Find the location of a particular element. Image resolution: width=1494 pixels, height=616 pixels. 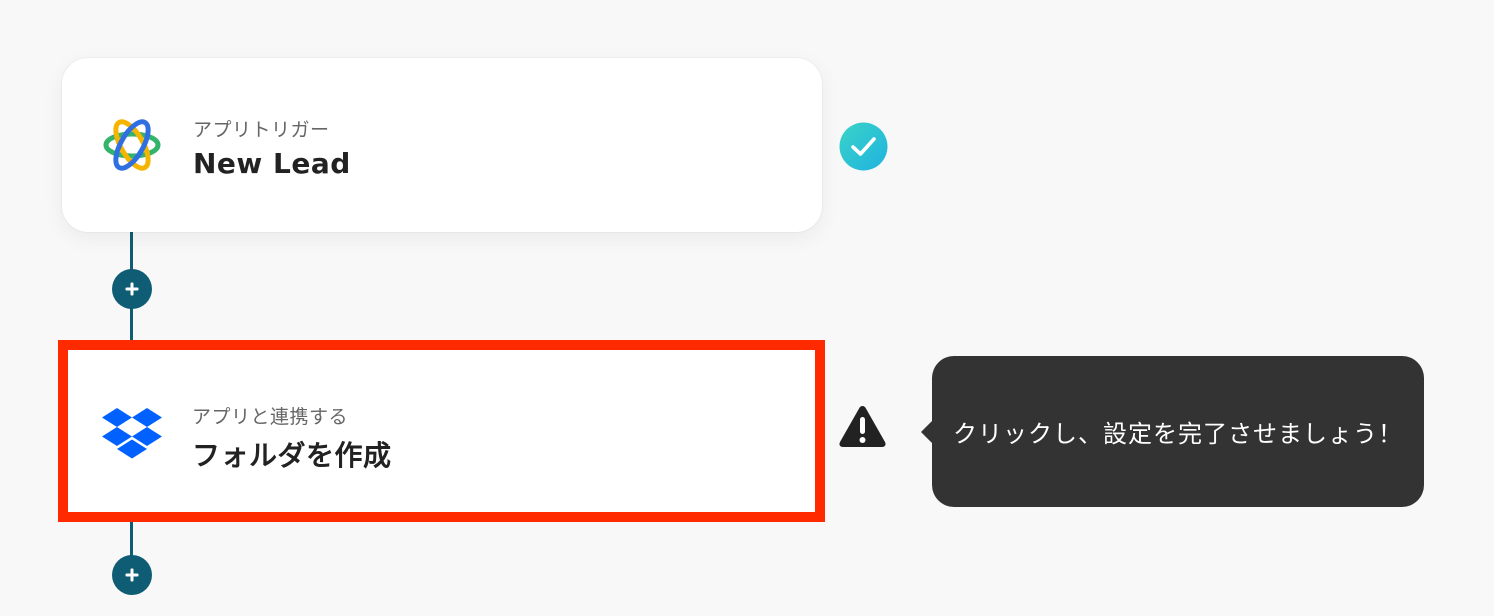

tooltip-text: クリックし、設定を完了させましょう！ is located at coordinates (1178, 434).